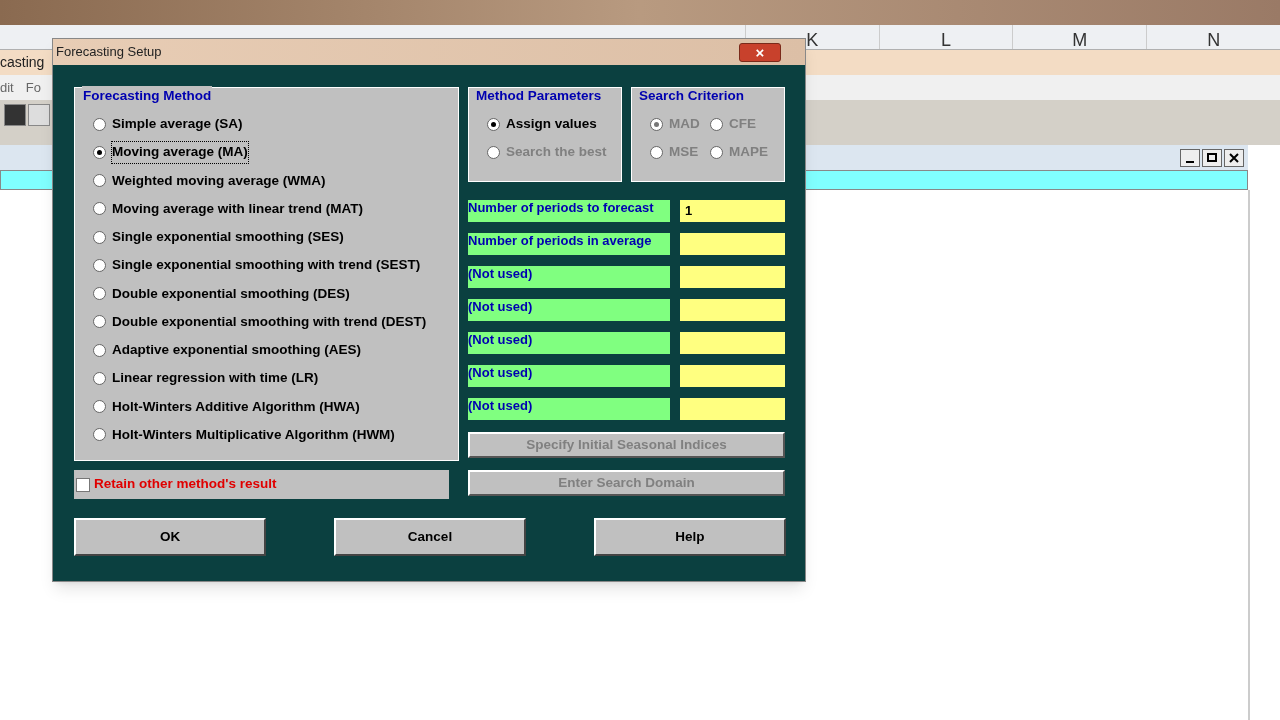 This screenshot has height=720, width=1280. What do you see at coordinates (253, 434) in the screenshot?
I see `radio-label: Holt-Winters Multiplicative Algorithm (HWM)` at bounding box center [253, 434].